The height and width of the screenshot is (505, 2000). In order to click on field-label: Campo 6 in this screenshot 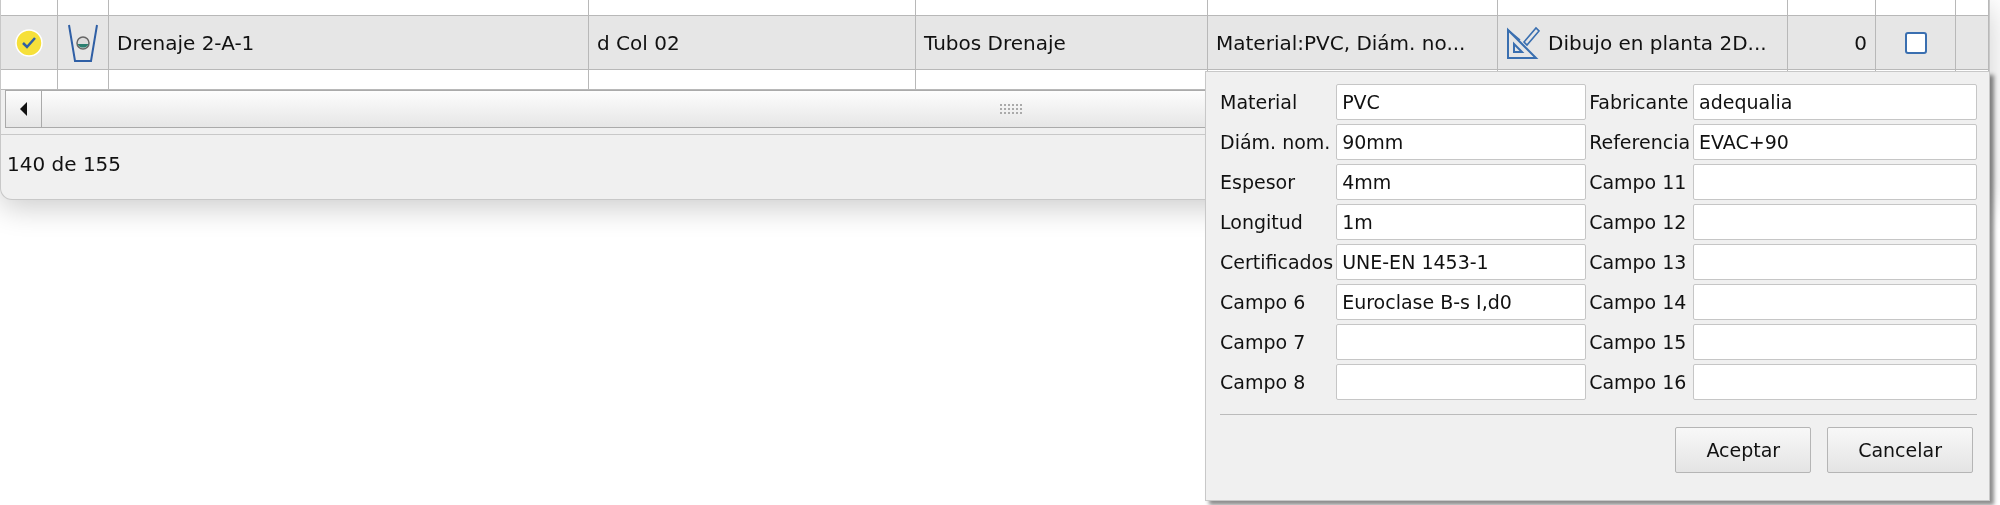, I will do `click(1263, 302)`.